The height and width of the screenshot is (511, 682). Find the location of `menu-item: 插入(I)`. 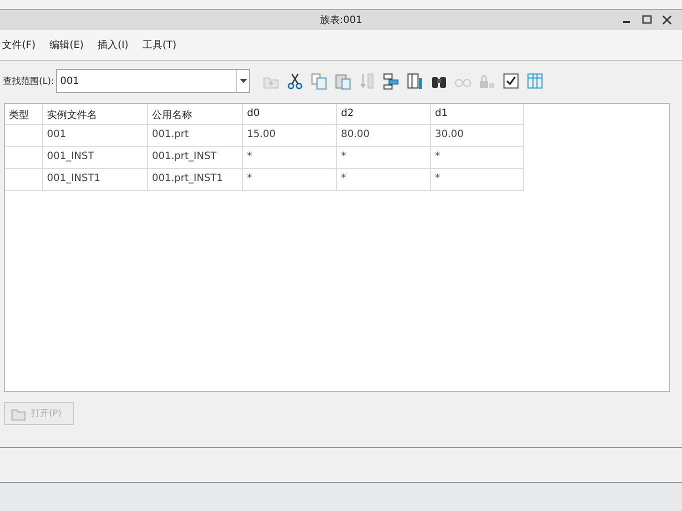

menu-item: 插入(I) is located at coordinates (113, 45).